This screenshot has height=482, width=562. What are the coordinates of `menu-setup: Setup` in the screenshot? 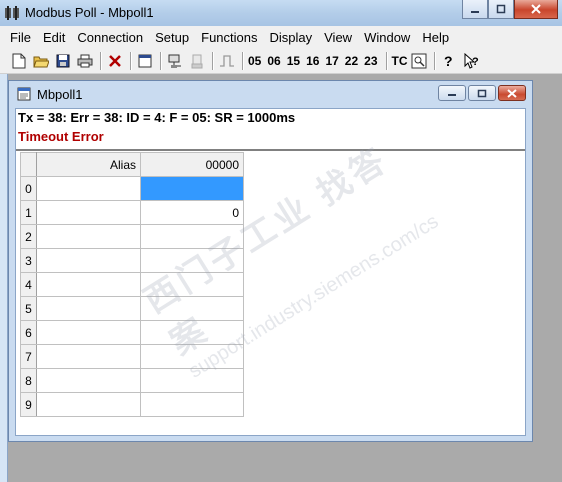 It's located at (172, 37).